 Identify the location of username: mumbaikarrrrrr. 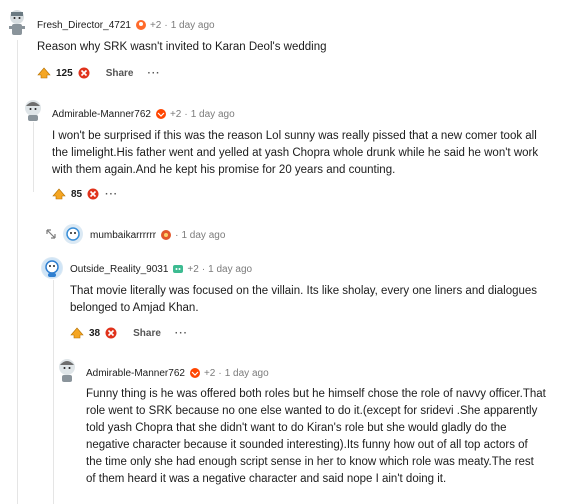
(123, 235).